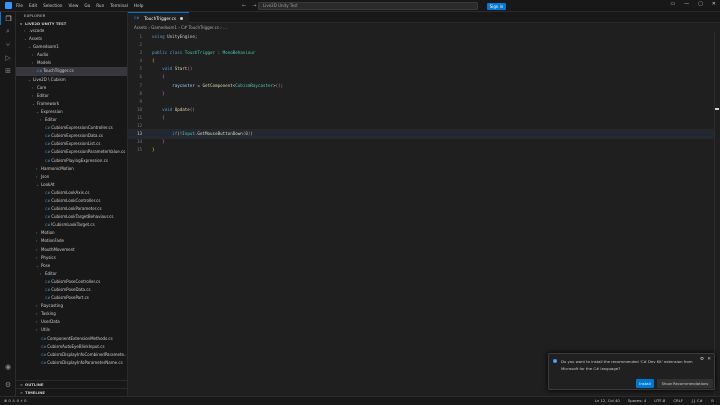 The width and height of the screenshot is (720, 405). Describe the element at coordinates (8, 366) in the screenshot. I see `accounts-icon: ◉` at that location.